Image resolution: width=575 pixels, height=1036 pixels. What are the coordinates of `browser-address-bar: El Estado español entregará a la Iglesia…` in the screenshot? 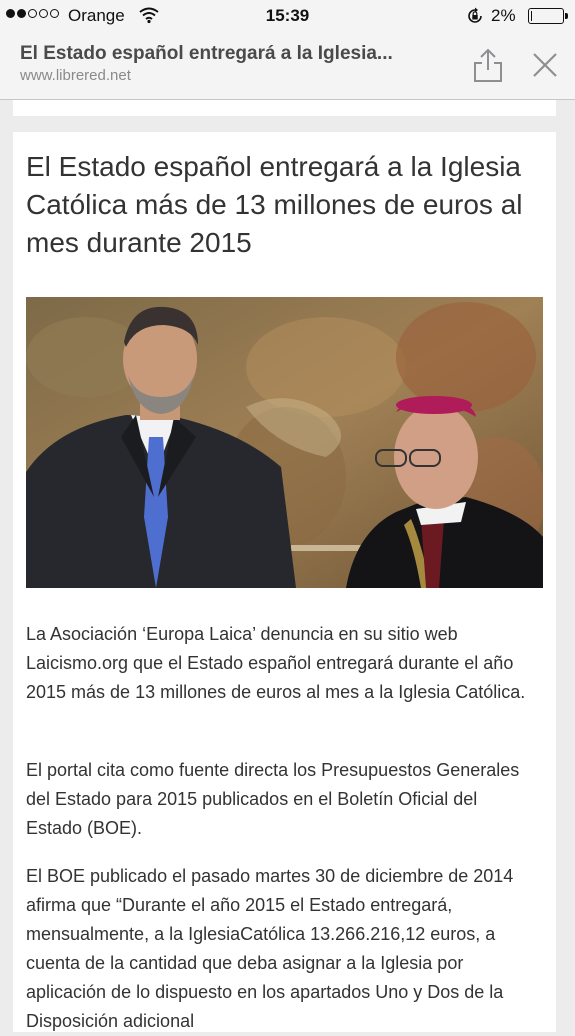 It's located at (287, 66).